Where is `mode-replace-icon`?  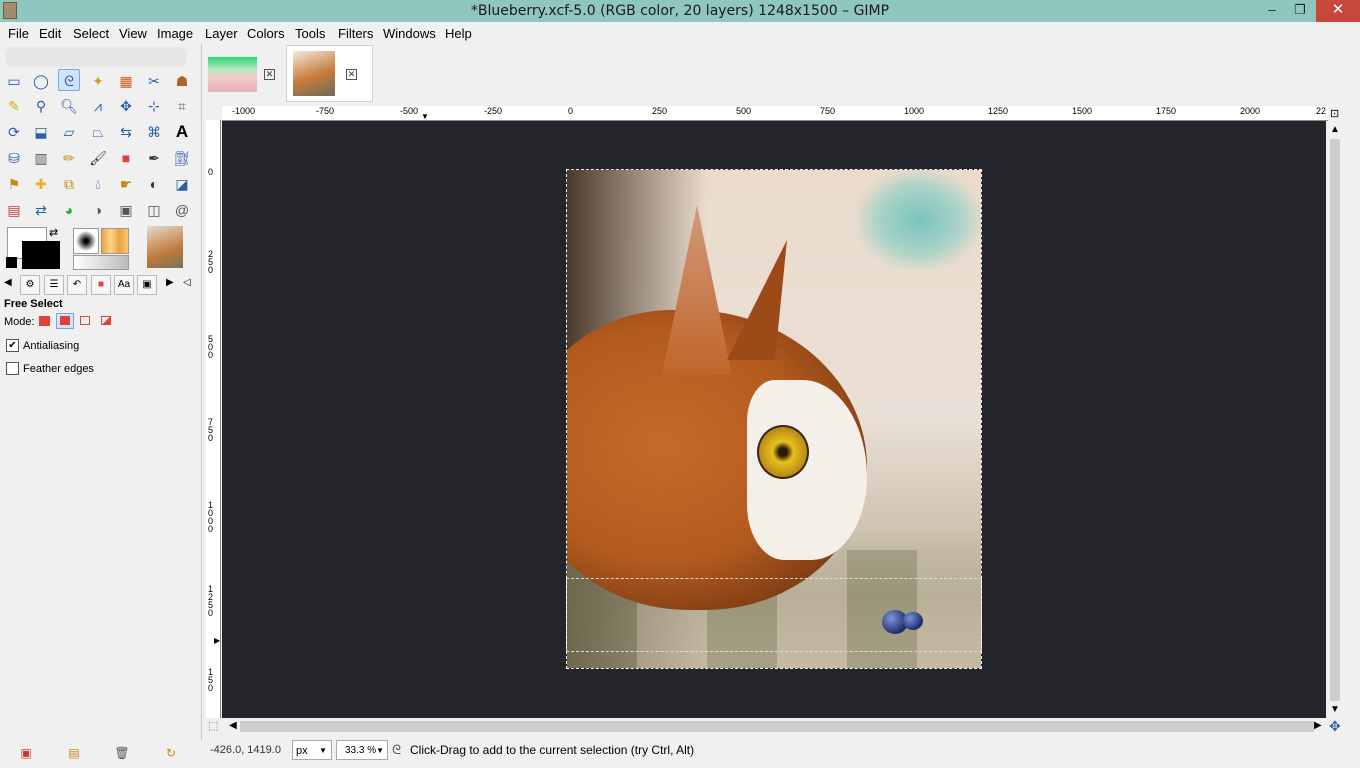 mode-replace-icon is located at coordinates (45, 321).